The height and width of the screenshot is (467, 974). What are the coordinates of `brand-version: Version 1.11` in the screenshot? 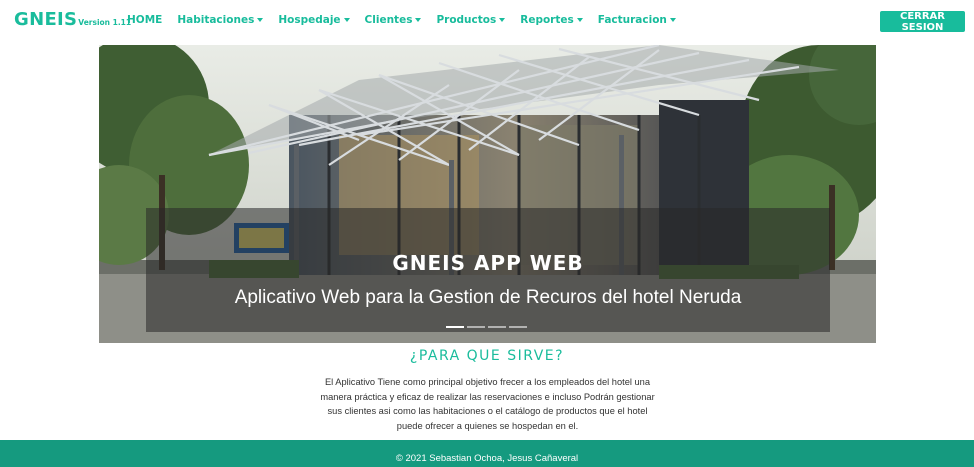 It's located at (105, 22).